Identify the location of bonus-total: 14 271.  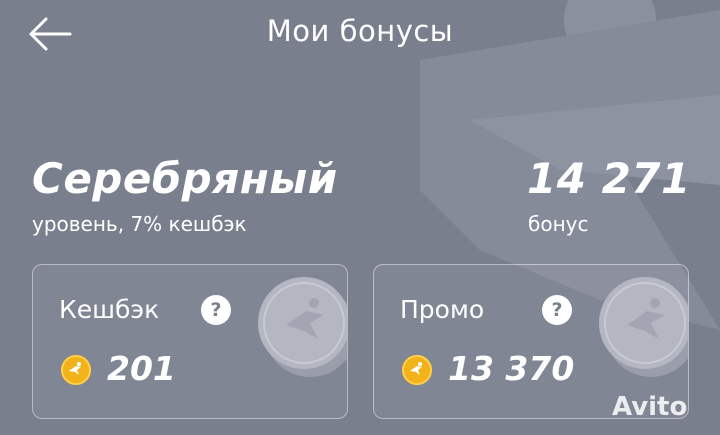
(609, 178).